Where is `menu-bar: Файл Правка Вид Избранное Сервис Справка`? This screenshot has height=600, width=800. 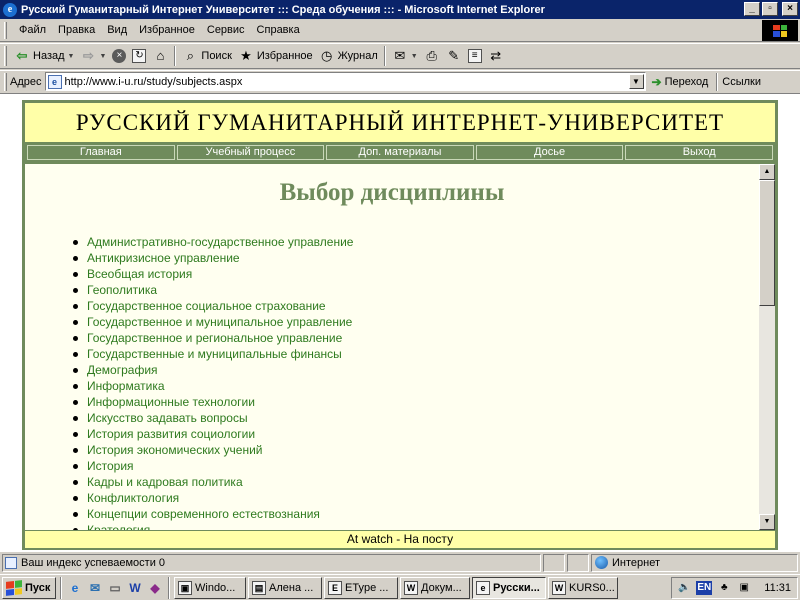
menu-bar: Файл Правка Вид Избранное Сервис Справка is located at coordinates (400, 30).